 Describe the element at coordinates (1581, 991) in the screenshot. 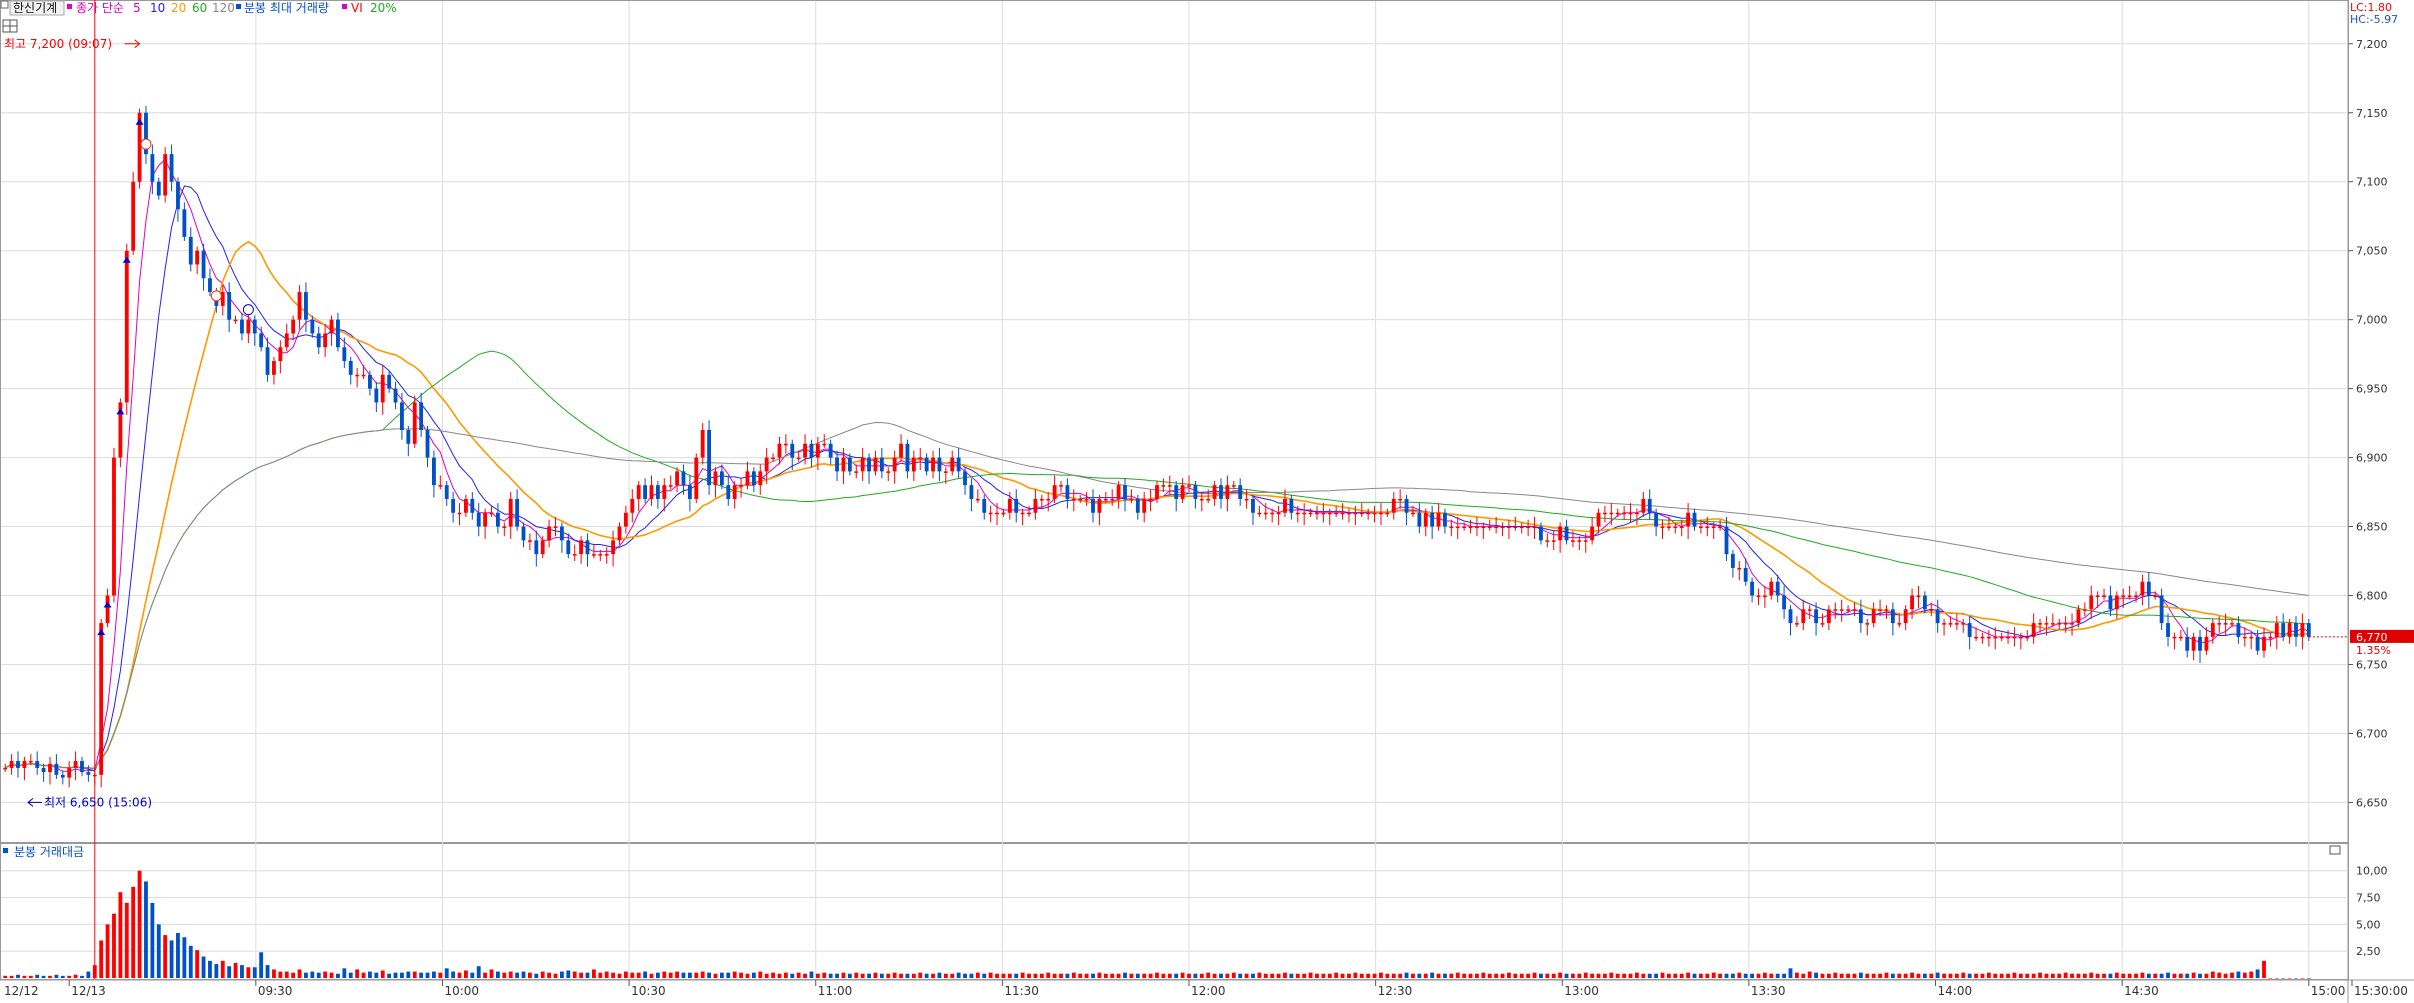

I see `time-tick-label: 13:00` at that location.